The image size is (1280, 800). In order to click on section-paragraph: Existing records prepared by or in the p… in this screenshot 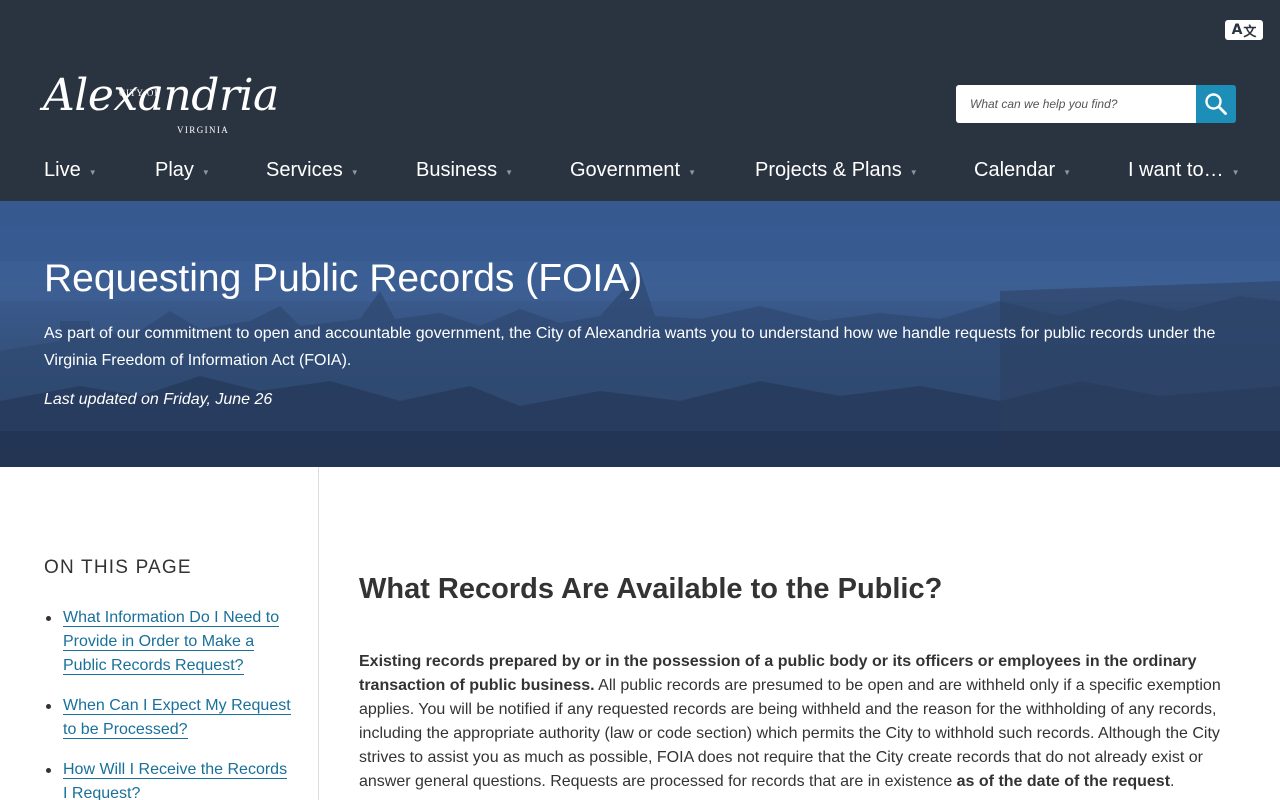, I will do `click(799, 722)`.